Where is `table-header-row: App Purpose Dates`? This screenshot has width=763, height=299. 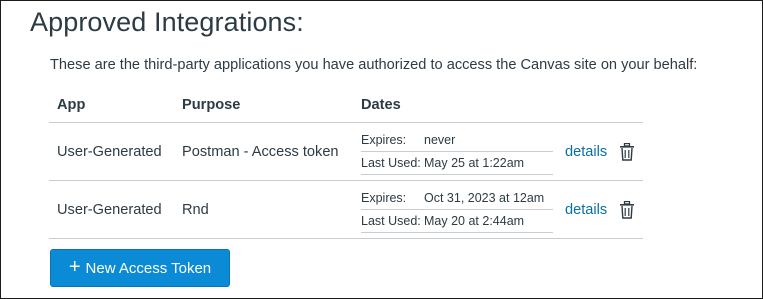
table-header-row: App Purpose Dates is located at coordinates (346, 105).